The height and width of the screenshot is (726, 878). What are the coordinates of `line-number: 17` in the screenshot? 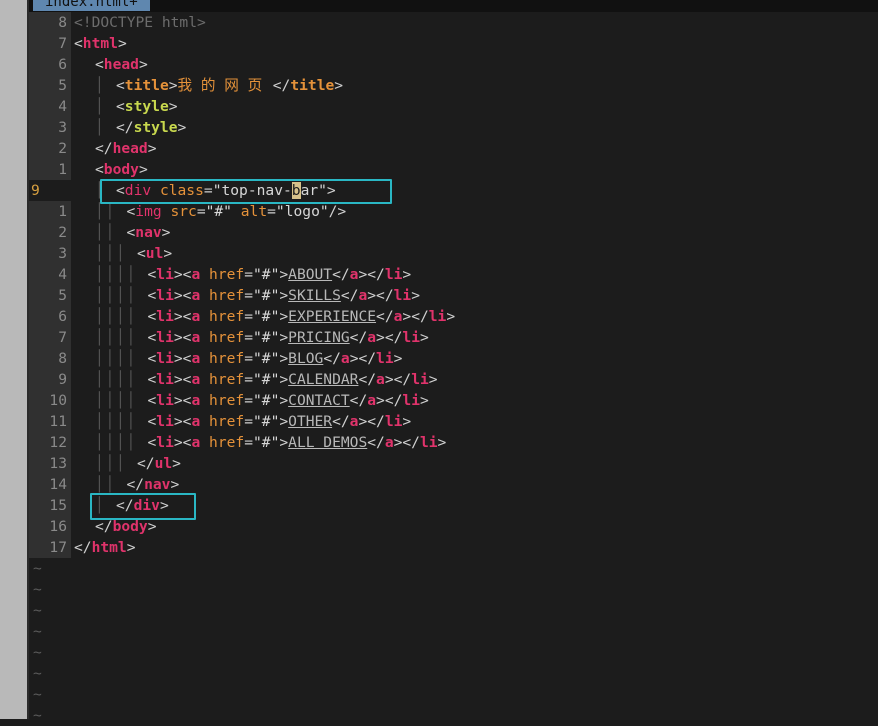 It's located at (50, 547).